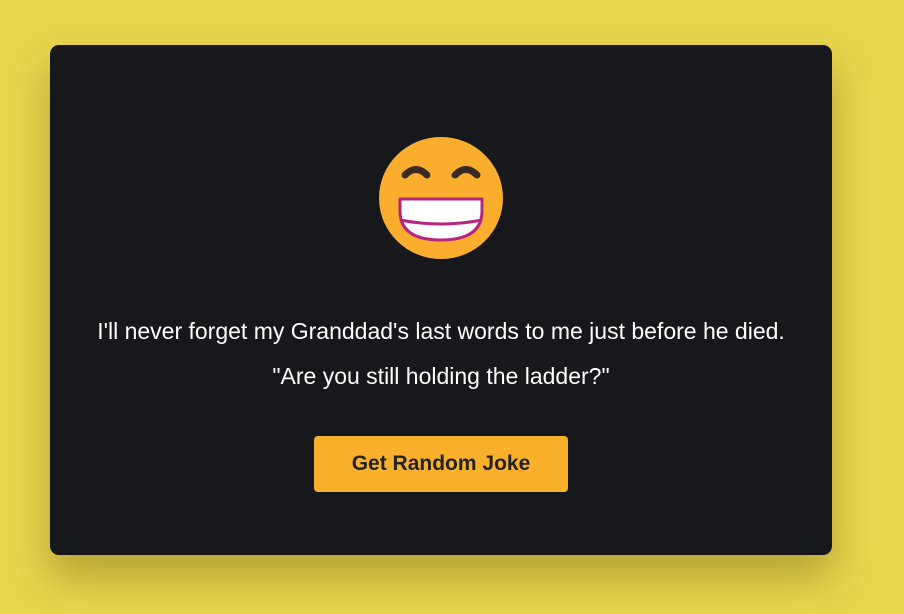 This screenshot has width=904, height=614. Describe the element at coordinates (441, 464) in the screenshot. I see `get-random-joke-button: Get Random Joke` at that location.